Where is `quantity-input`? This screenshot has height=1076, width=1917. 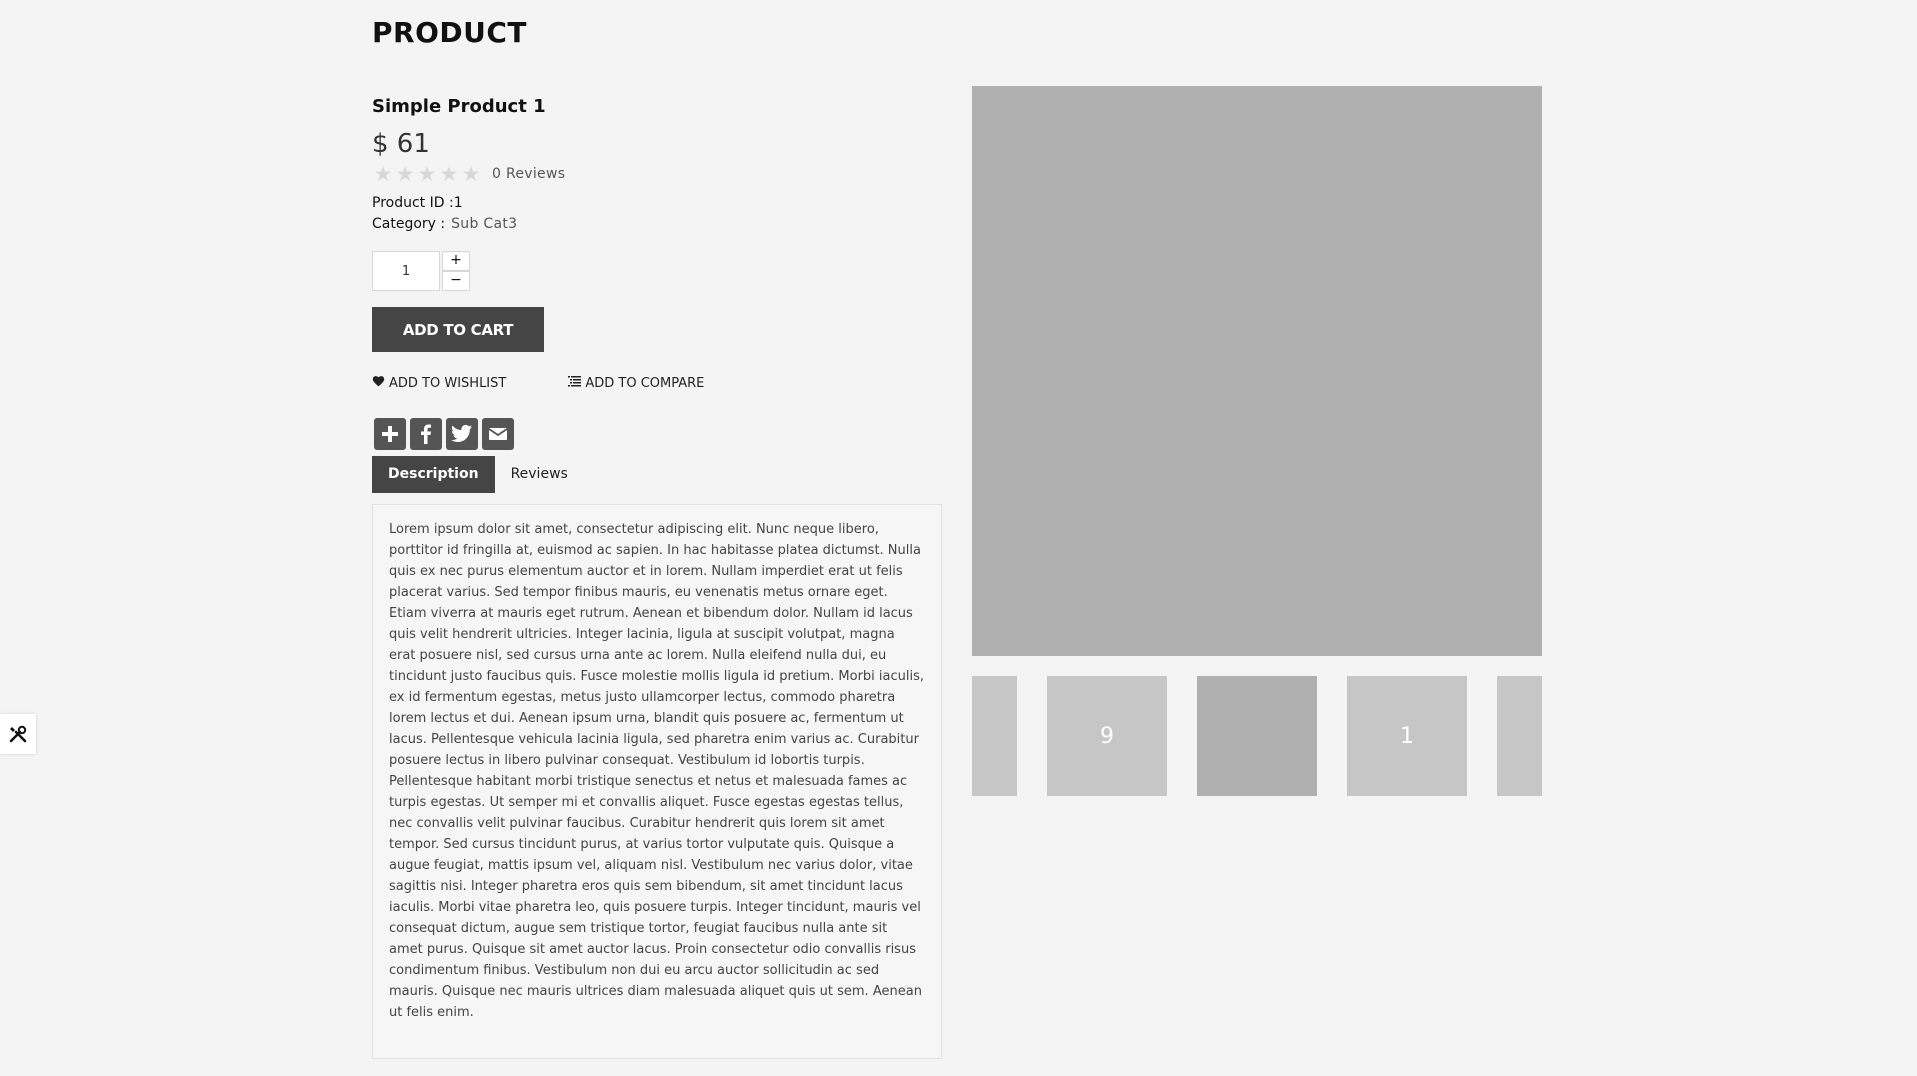 quantity-input is located at coordinates (406, 271).